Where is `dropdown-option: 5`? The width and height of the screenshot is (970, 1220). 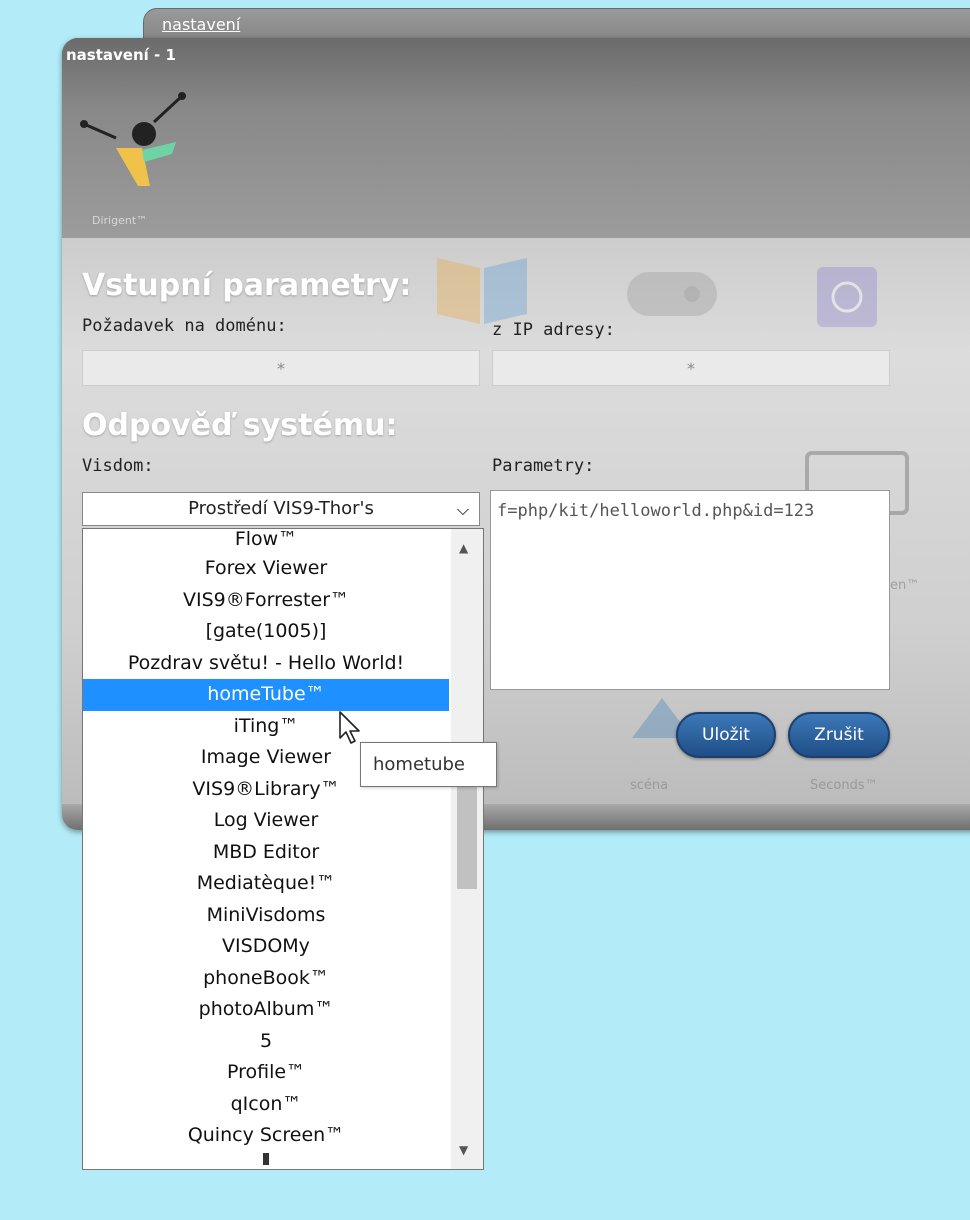 dropdown-option: 5 is located at coordinates (266, 1042).